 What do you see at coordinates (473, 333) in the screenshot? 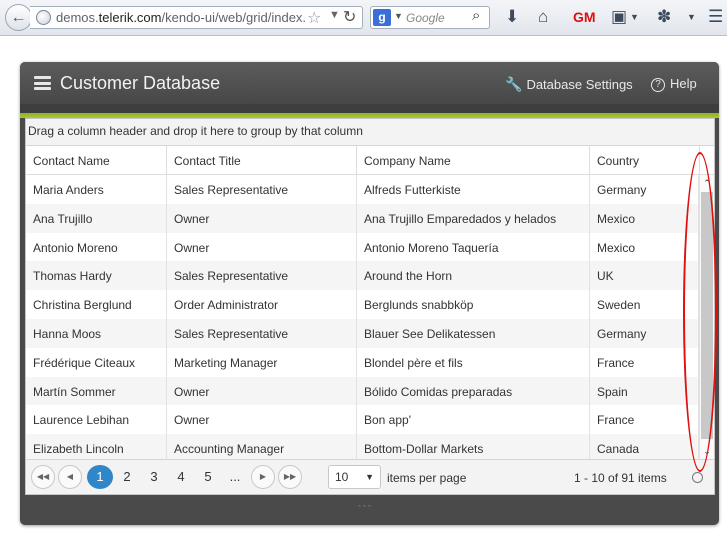
I see `cell-company-name: Blauer See Delikatessen` at bounding box center [473, 333].